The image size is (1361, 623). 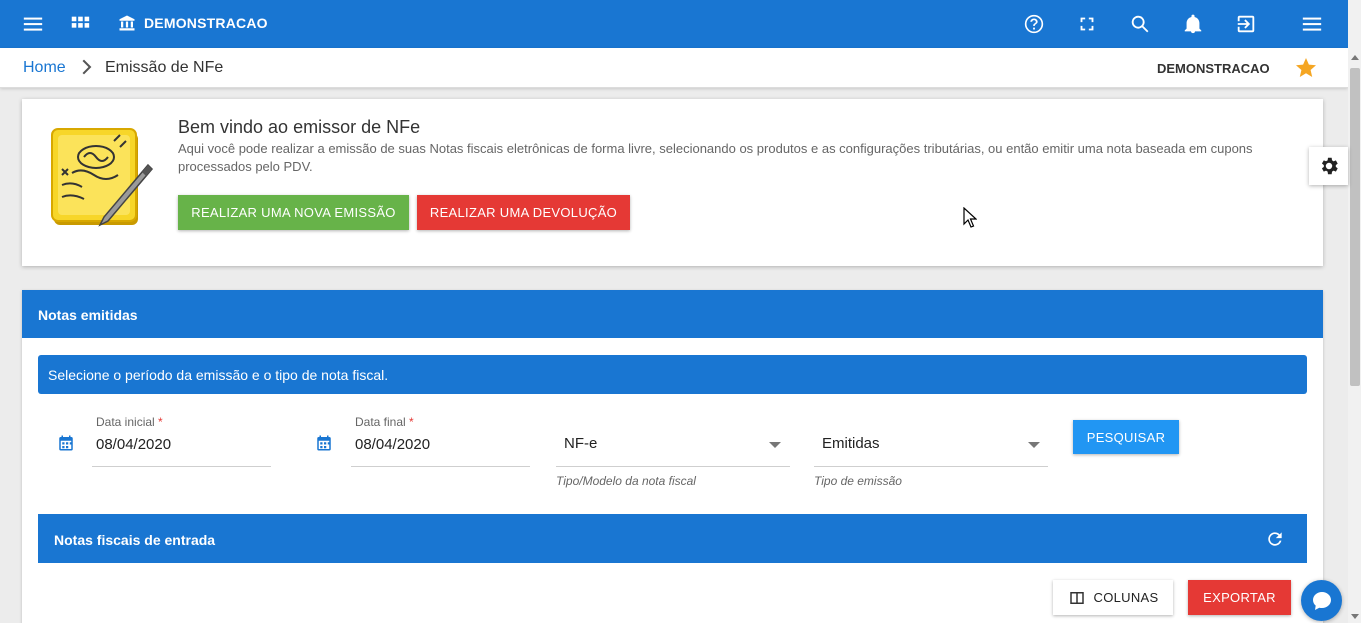 I want to click on chat-icon, so click(x=1321, y=600).